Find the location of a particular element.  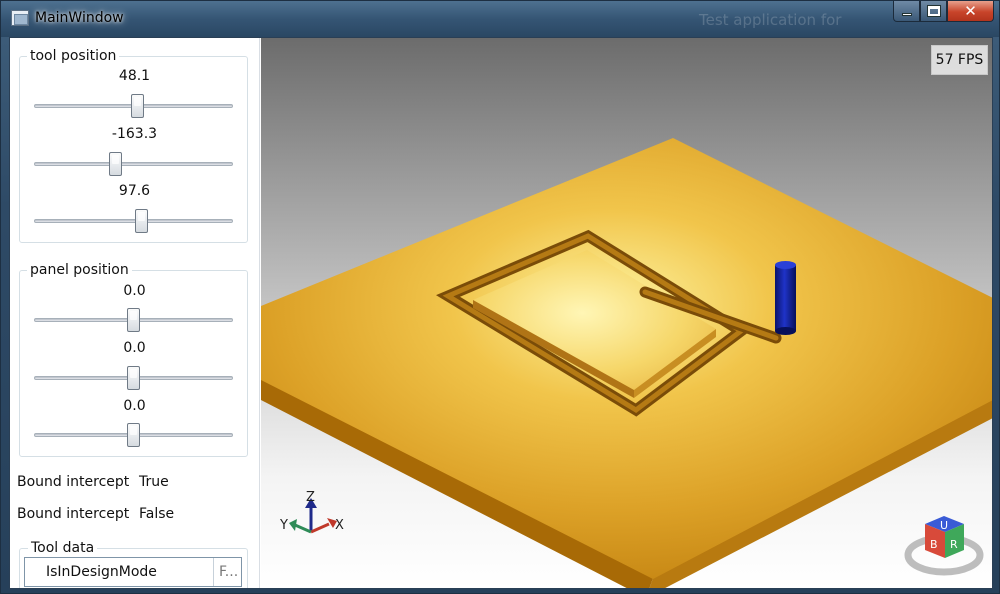

axis-y-label: Y is located at coordinates (283, 525).